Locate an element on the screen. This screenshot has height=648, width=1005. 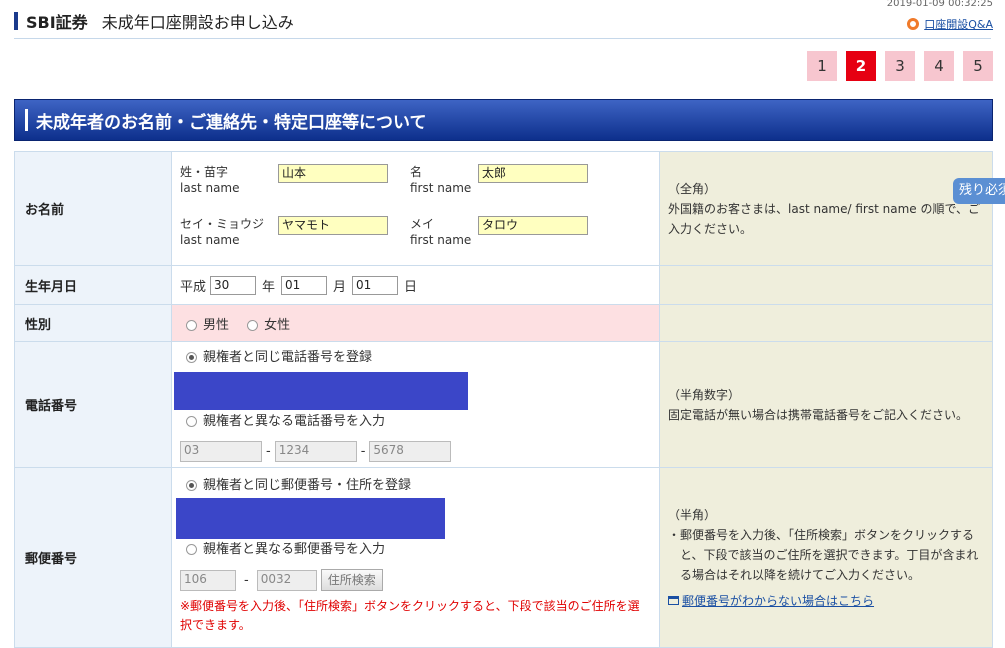
birth-month-input: 01 is located at coordinates (304, 285).